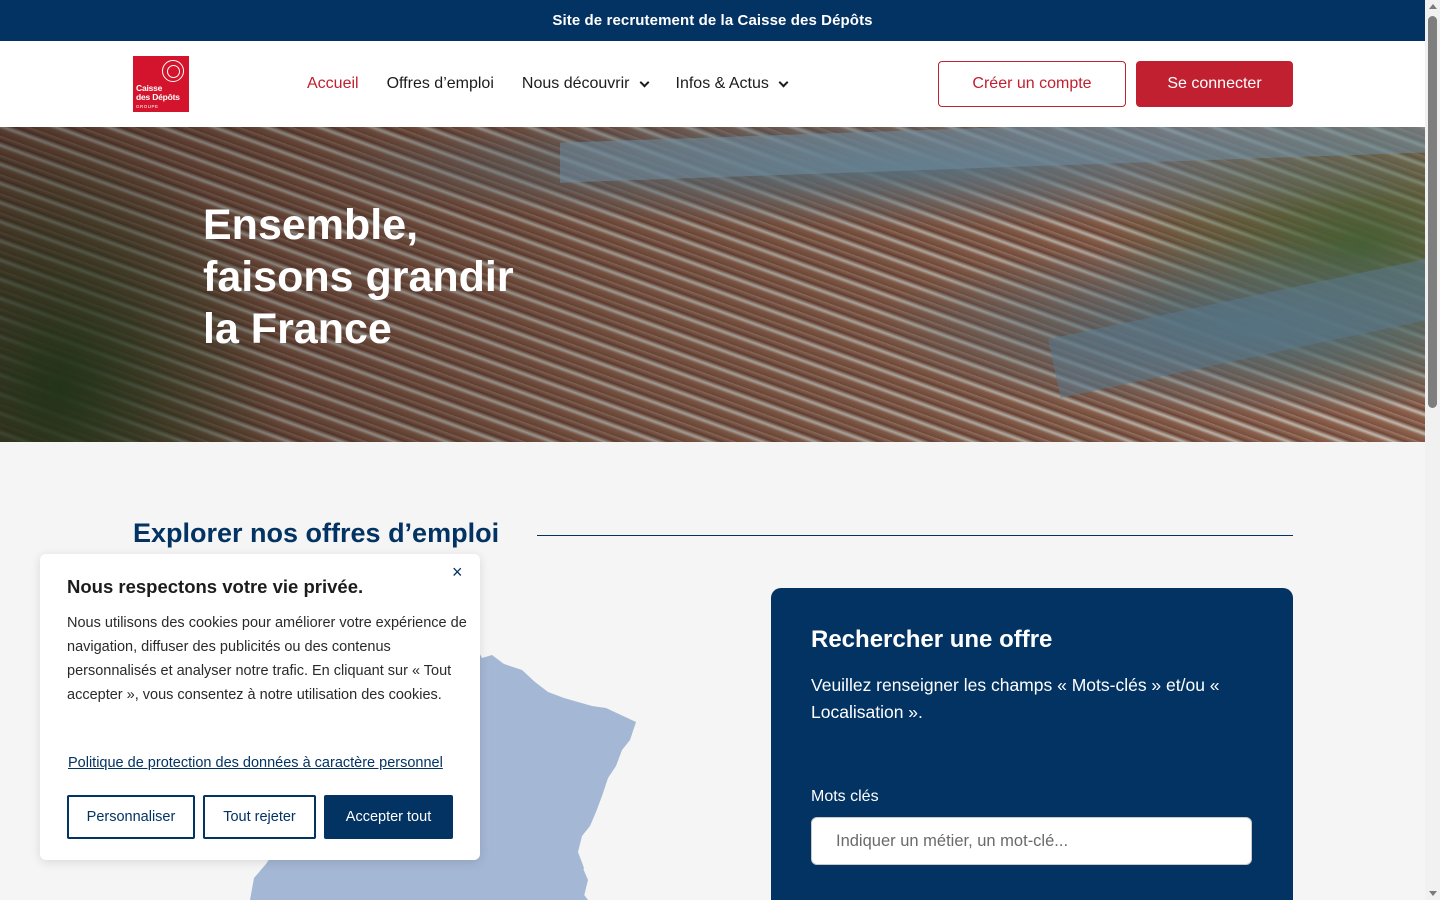 The height and width of the screenshot is (900, 1440). What do you see at coordinates (915, 535) in the screenshot?
I see `section-divider` at bounding box center [915, 535].